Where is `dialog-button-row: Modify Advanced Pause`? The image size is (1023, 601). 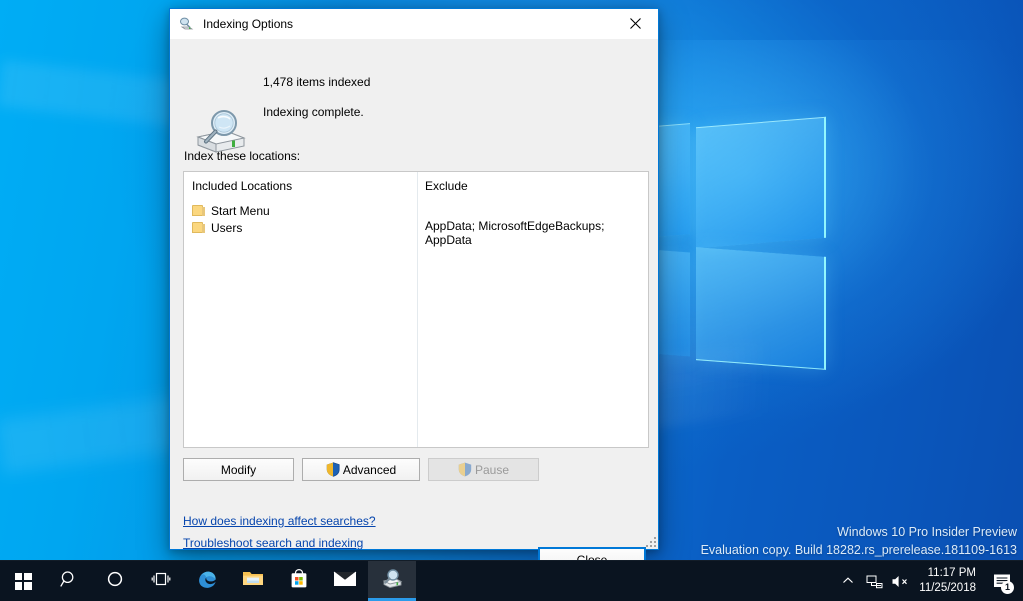 dialog-button-row: Modify Advanced Pause is located at coordinates (361, 469).